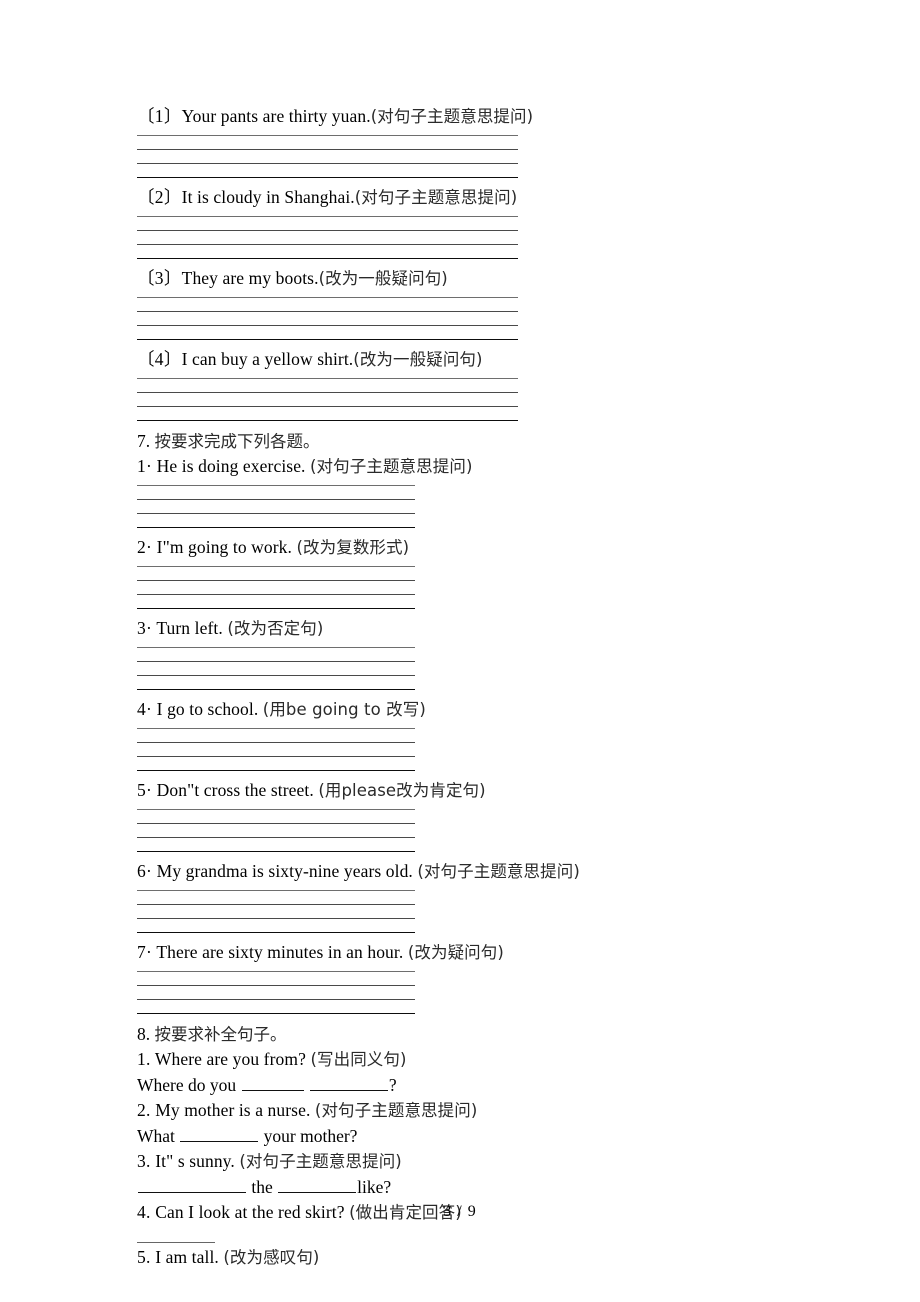 This screenshot has width=920, height=1302. What do you see at coordinates (276, 116) in the screenshot?
I see `question-english: Your pants are thirty yuan.` at bounding box center [276, 116].